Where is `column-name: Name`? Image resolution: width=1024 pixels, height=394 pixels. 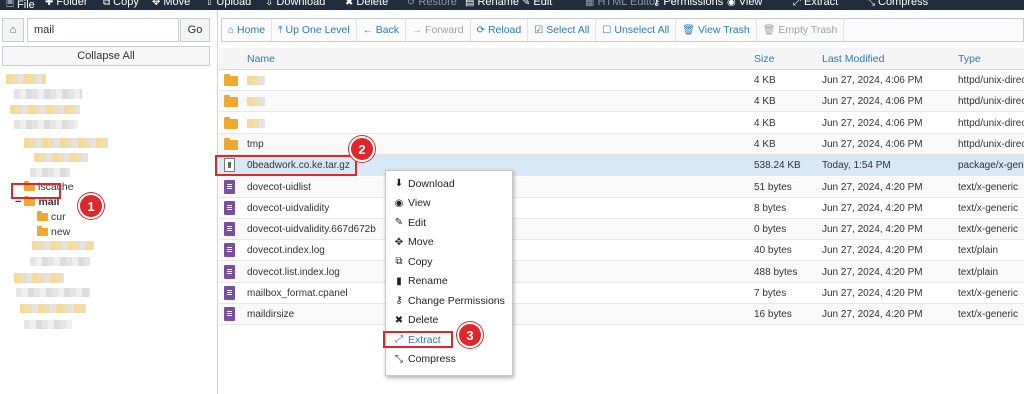
column-name: Name is located at coordinates (261, 59).